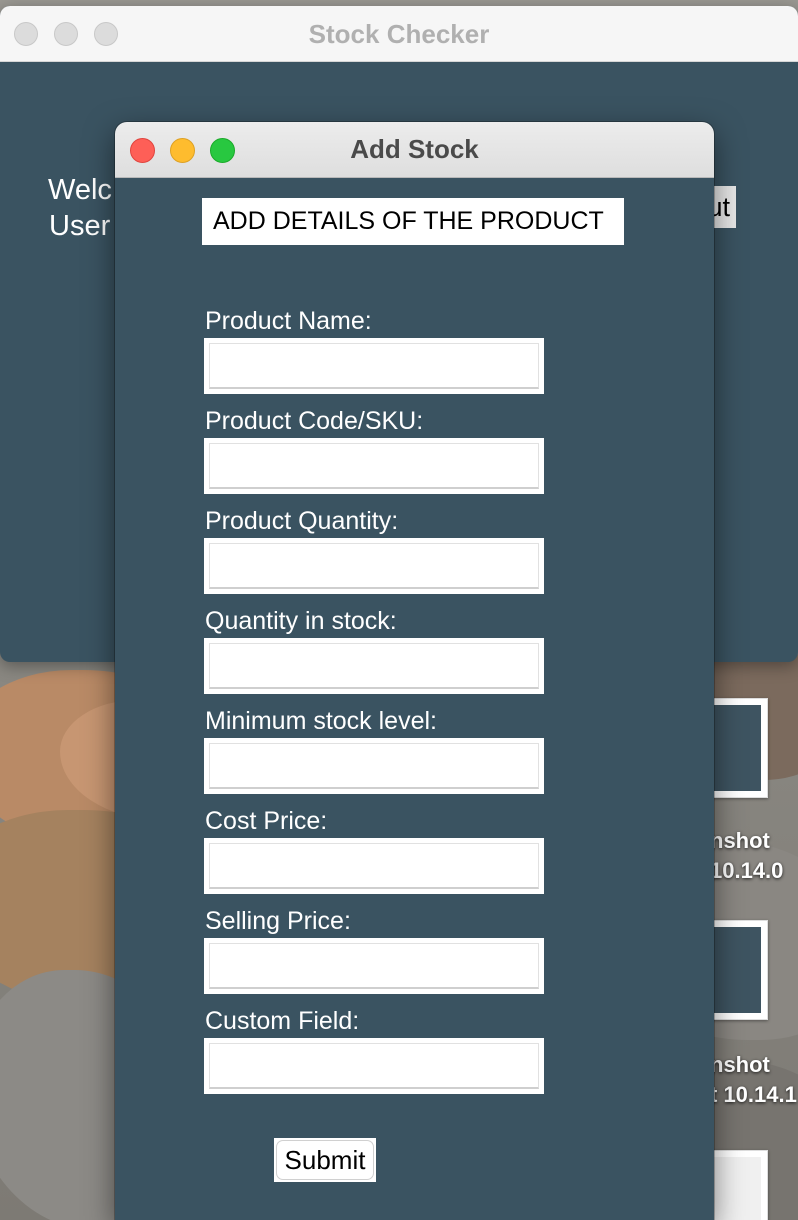  What do you see at coordinates (321, 721) in the screenshot?
I see `minimum-stock-level-label: Minimum stock level:` at bounding box center [321, 721].